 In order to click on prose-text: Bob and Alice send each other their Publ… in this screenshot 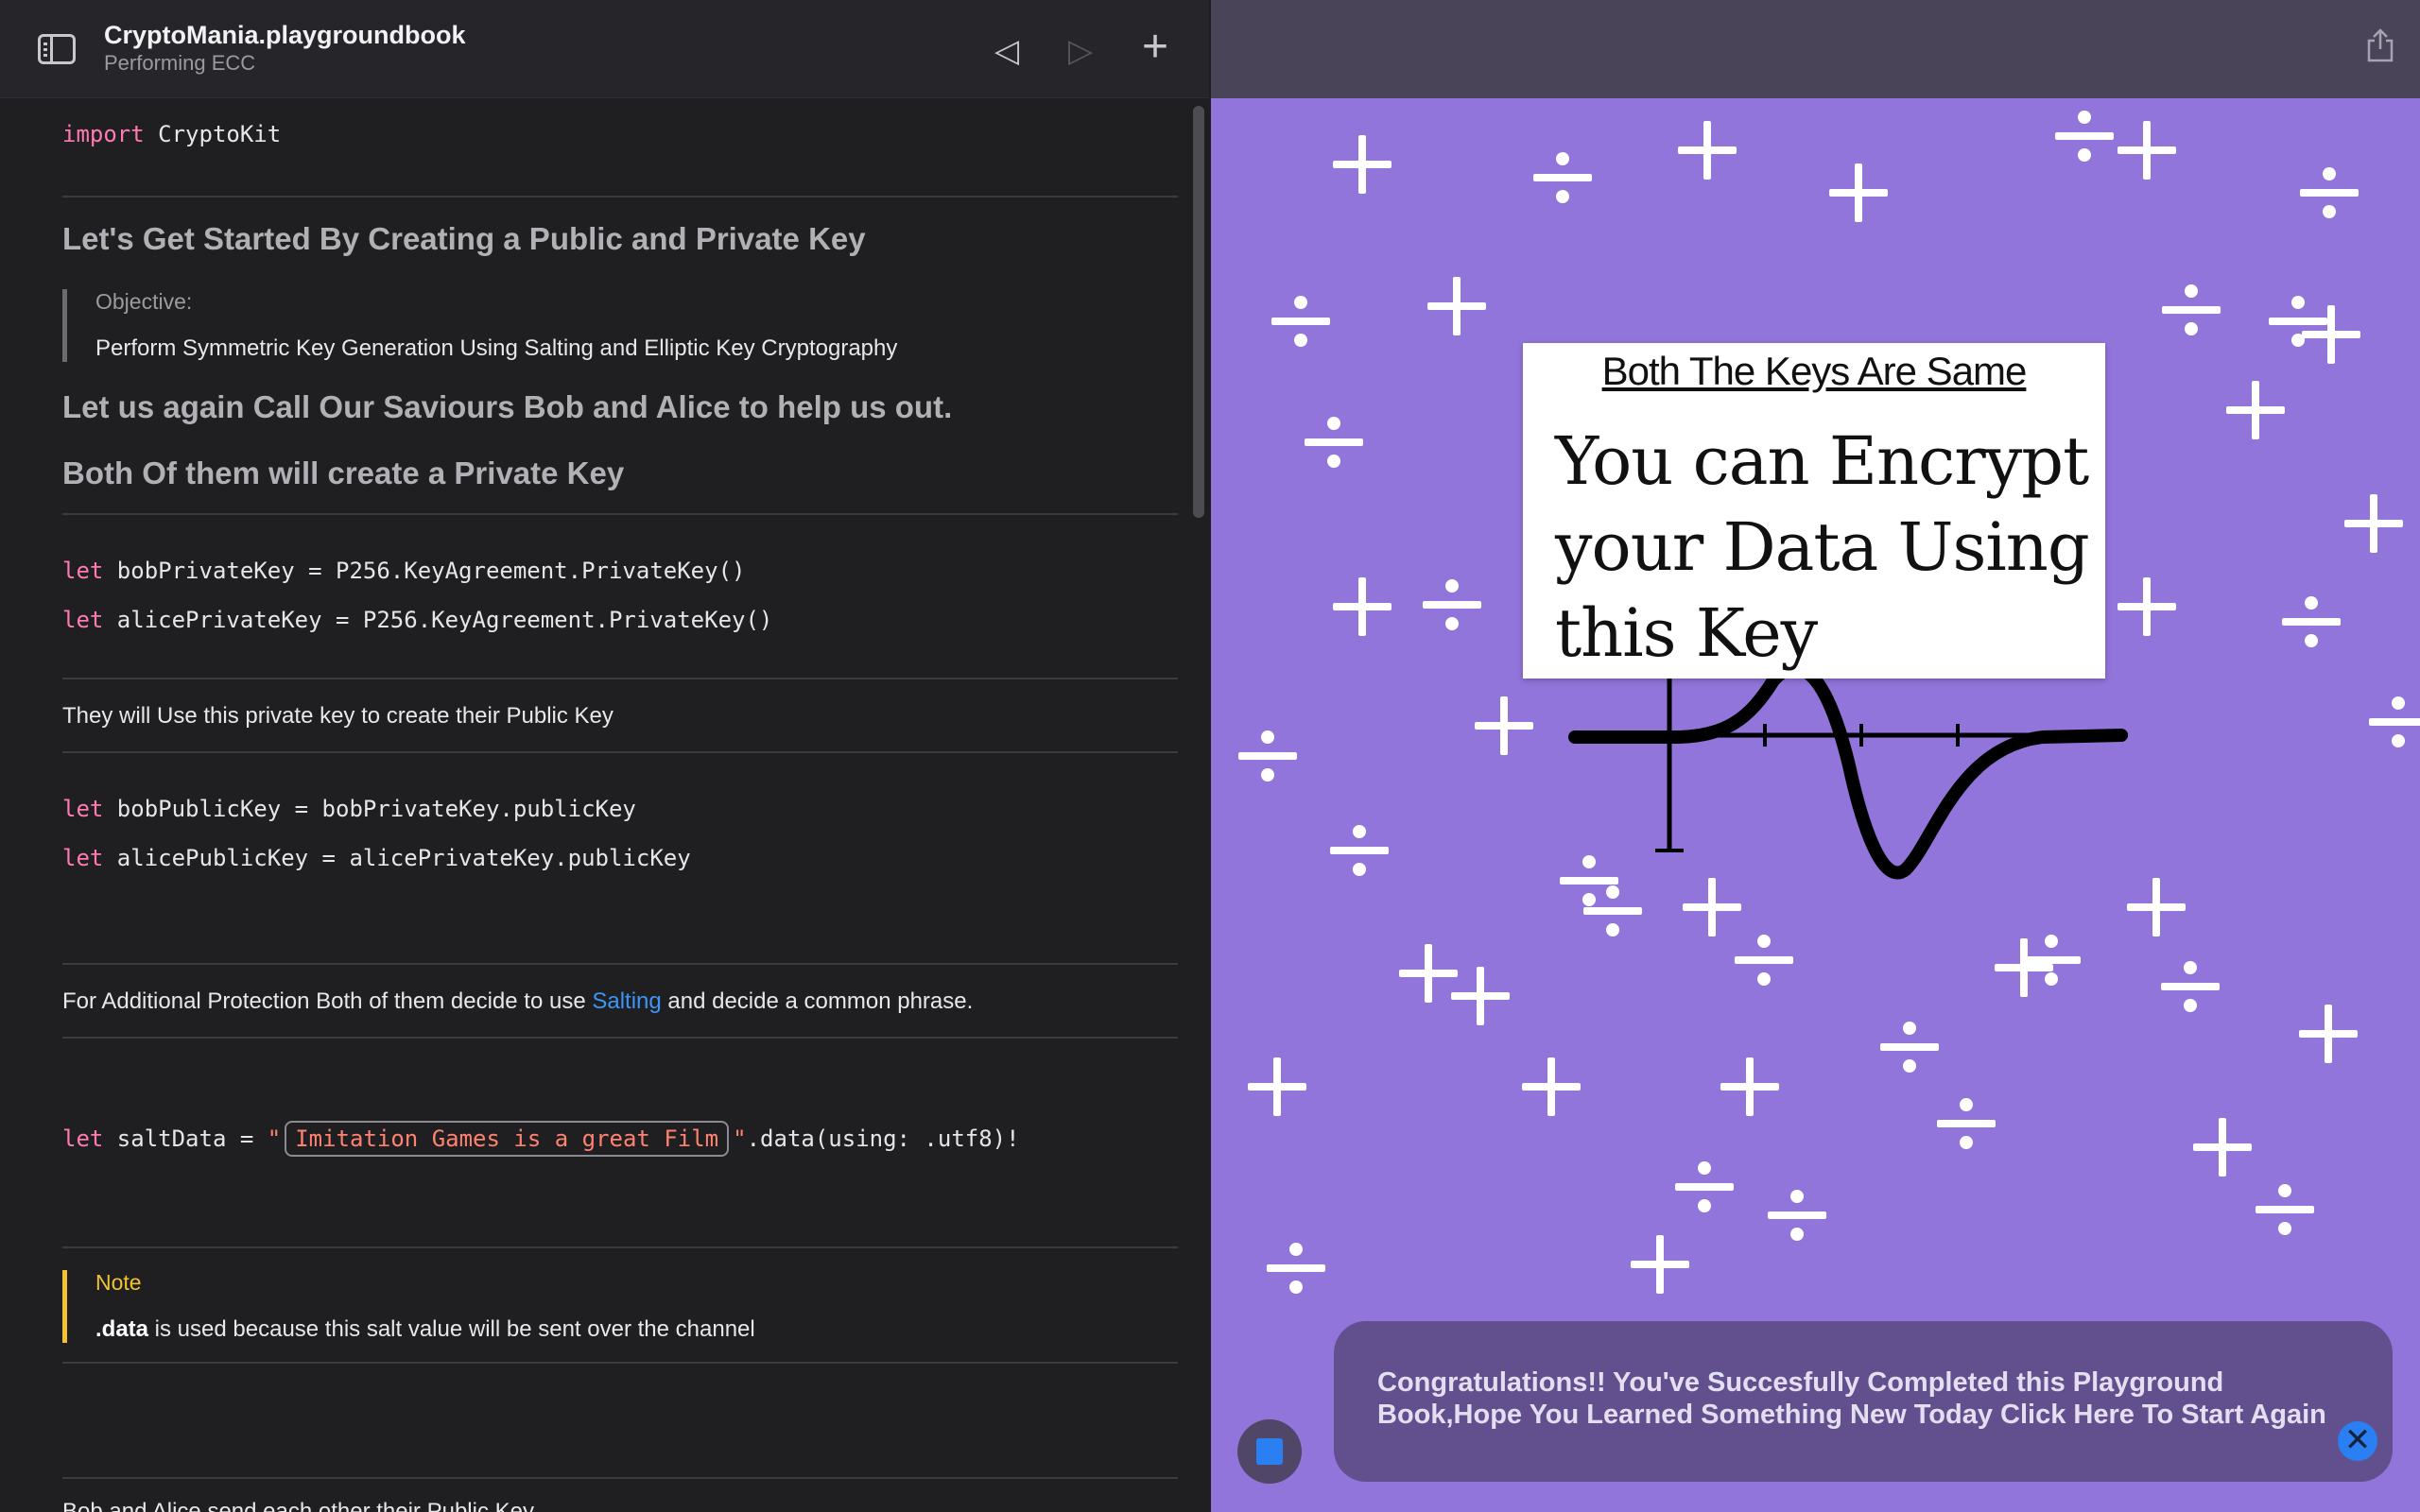, I will do `click(298, 1505)`.